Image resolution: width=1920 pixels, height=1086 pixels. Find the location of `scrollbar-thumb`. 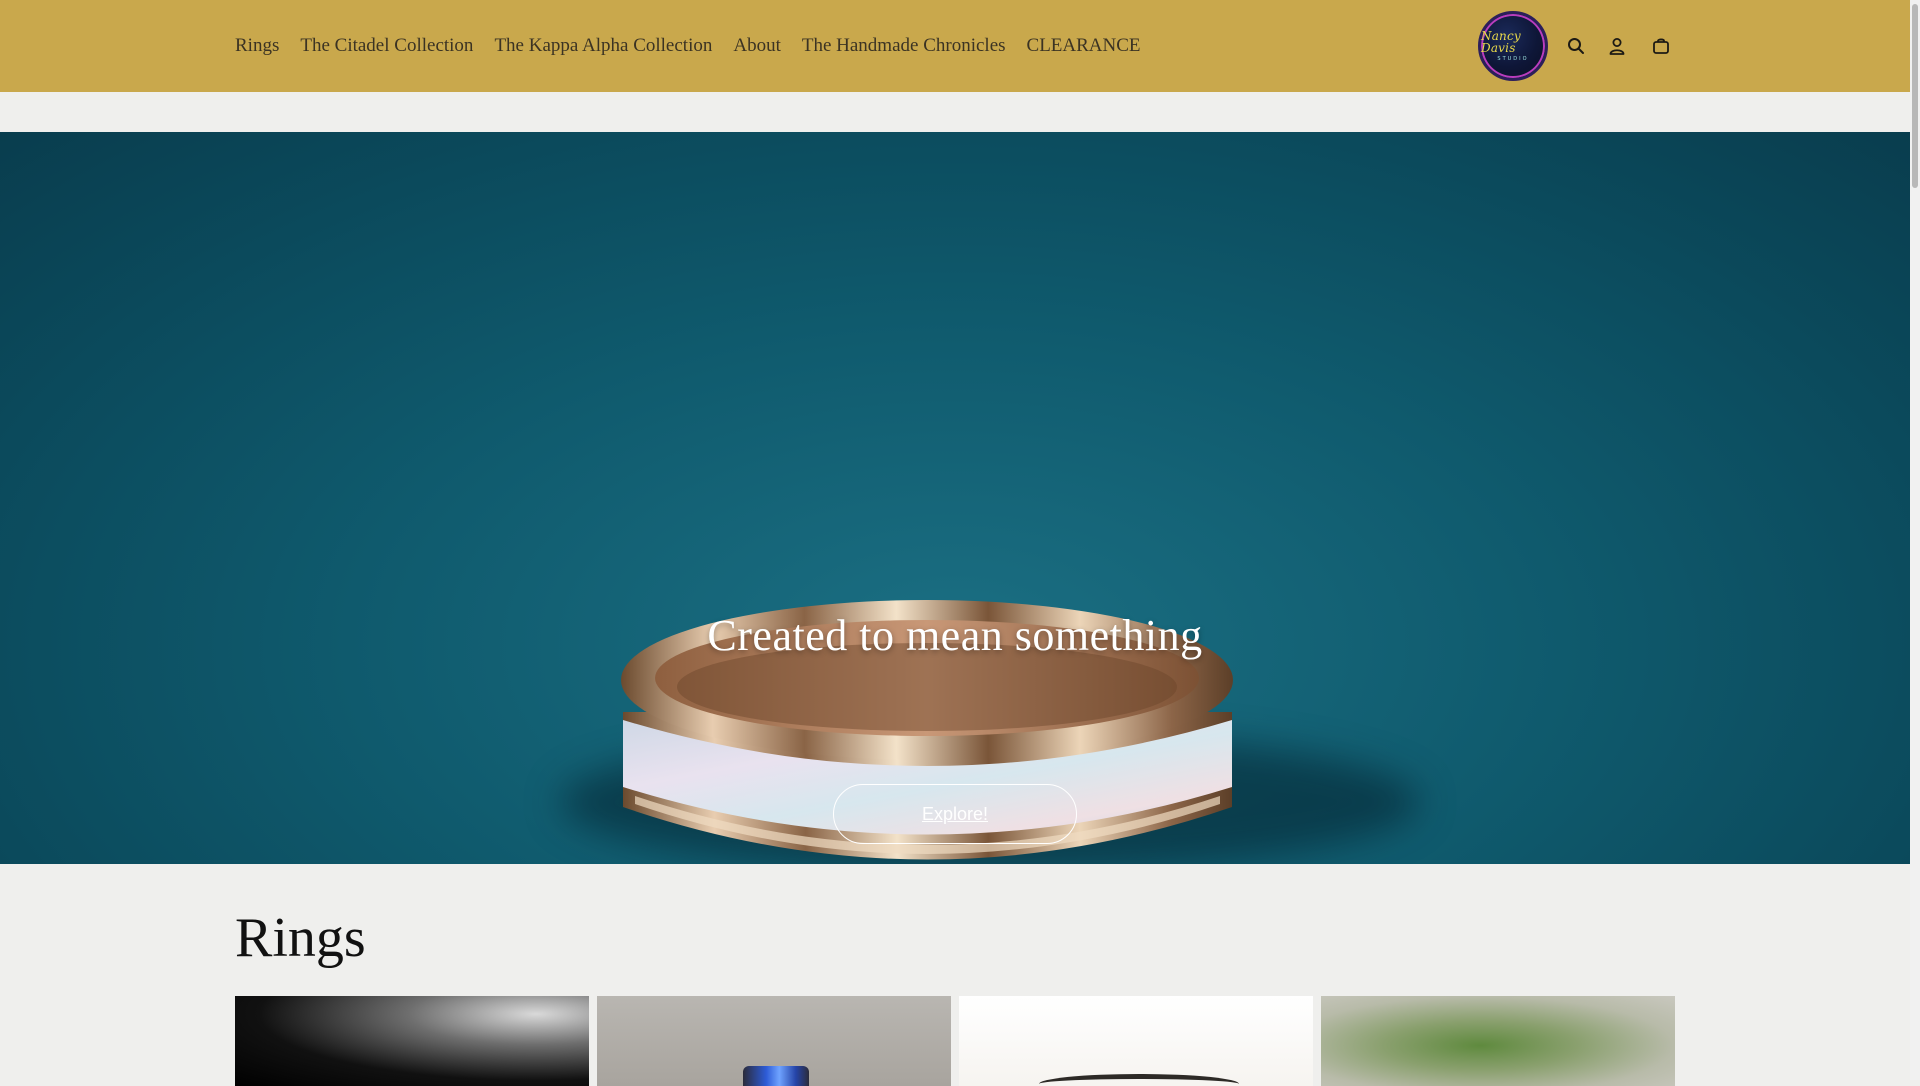

scrollbar-thumb is located at coordinates (1915, 96).